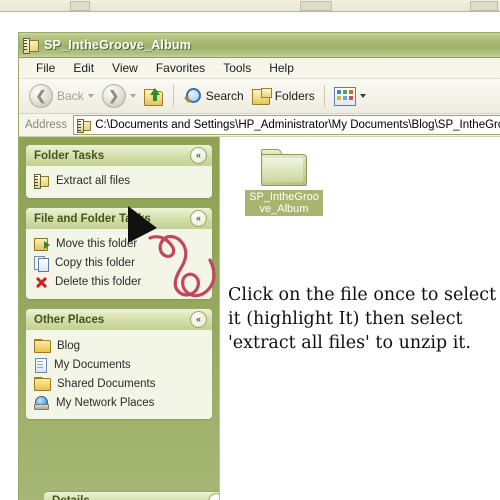 The width and height of the screenshot is (500, 500). What do you see at coordinates (250, 6) in the screenshot?
I see `partial-toolbar-strip` at bounding box center [250, 6].